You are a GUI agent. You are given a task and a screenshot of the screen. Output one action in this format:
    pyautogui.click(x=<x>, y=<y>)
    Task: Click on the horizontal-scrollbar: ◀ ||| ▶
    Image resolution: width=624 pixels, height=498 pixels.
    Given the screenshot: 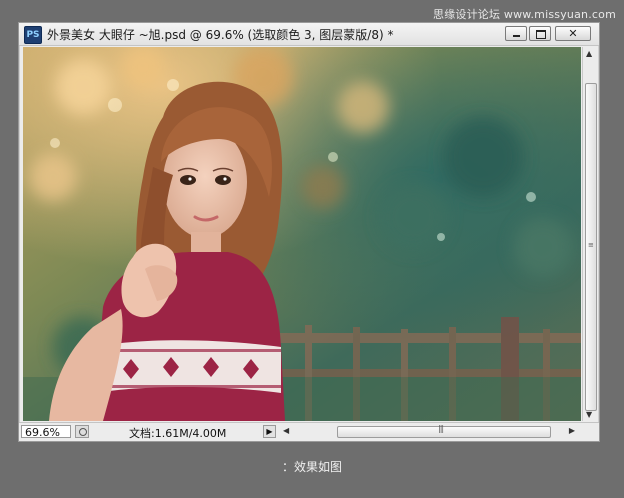 What is the action you would take?
    pyautogui.click(x=429, y=431)
    